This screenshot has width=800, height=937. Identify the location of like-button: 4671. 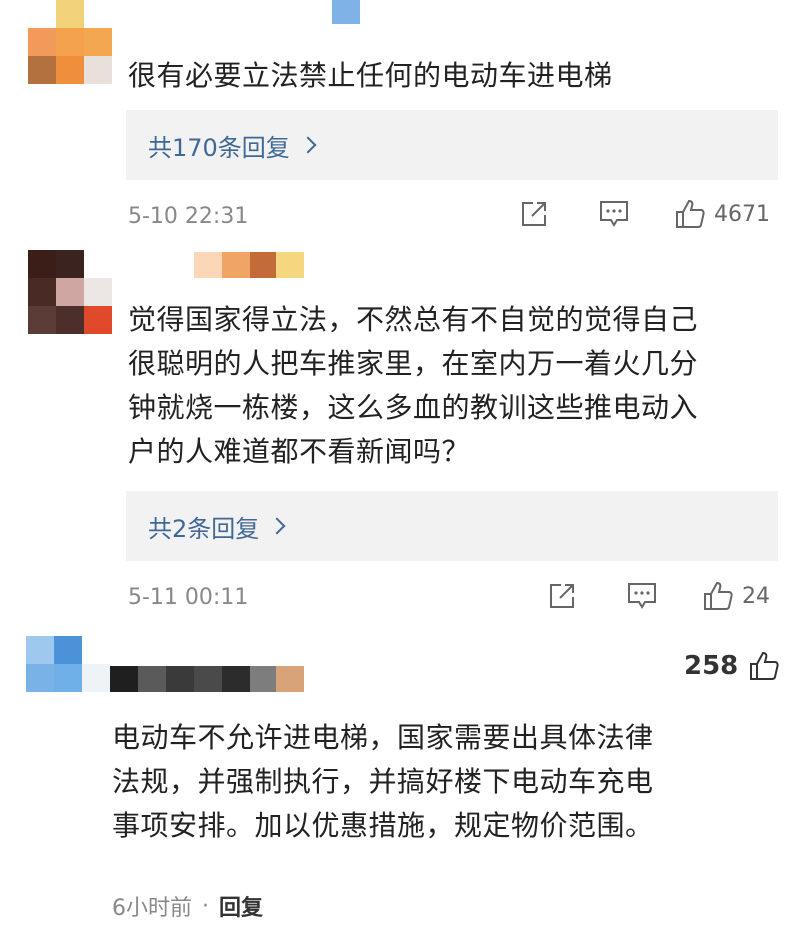
(722, 214).